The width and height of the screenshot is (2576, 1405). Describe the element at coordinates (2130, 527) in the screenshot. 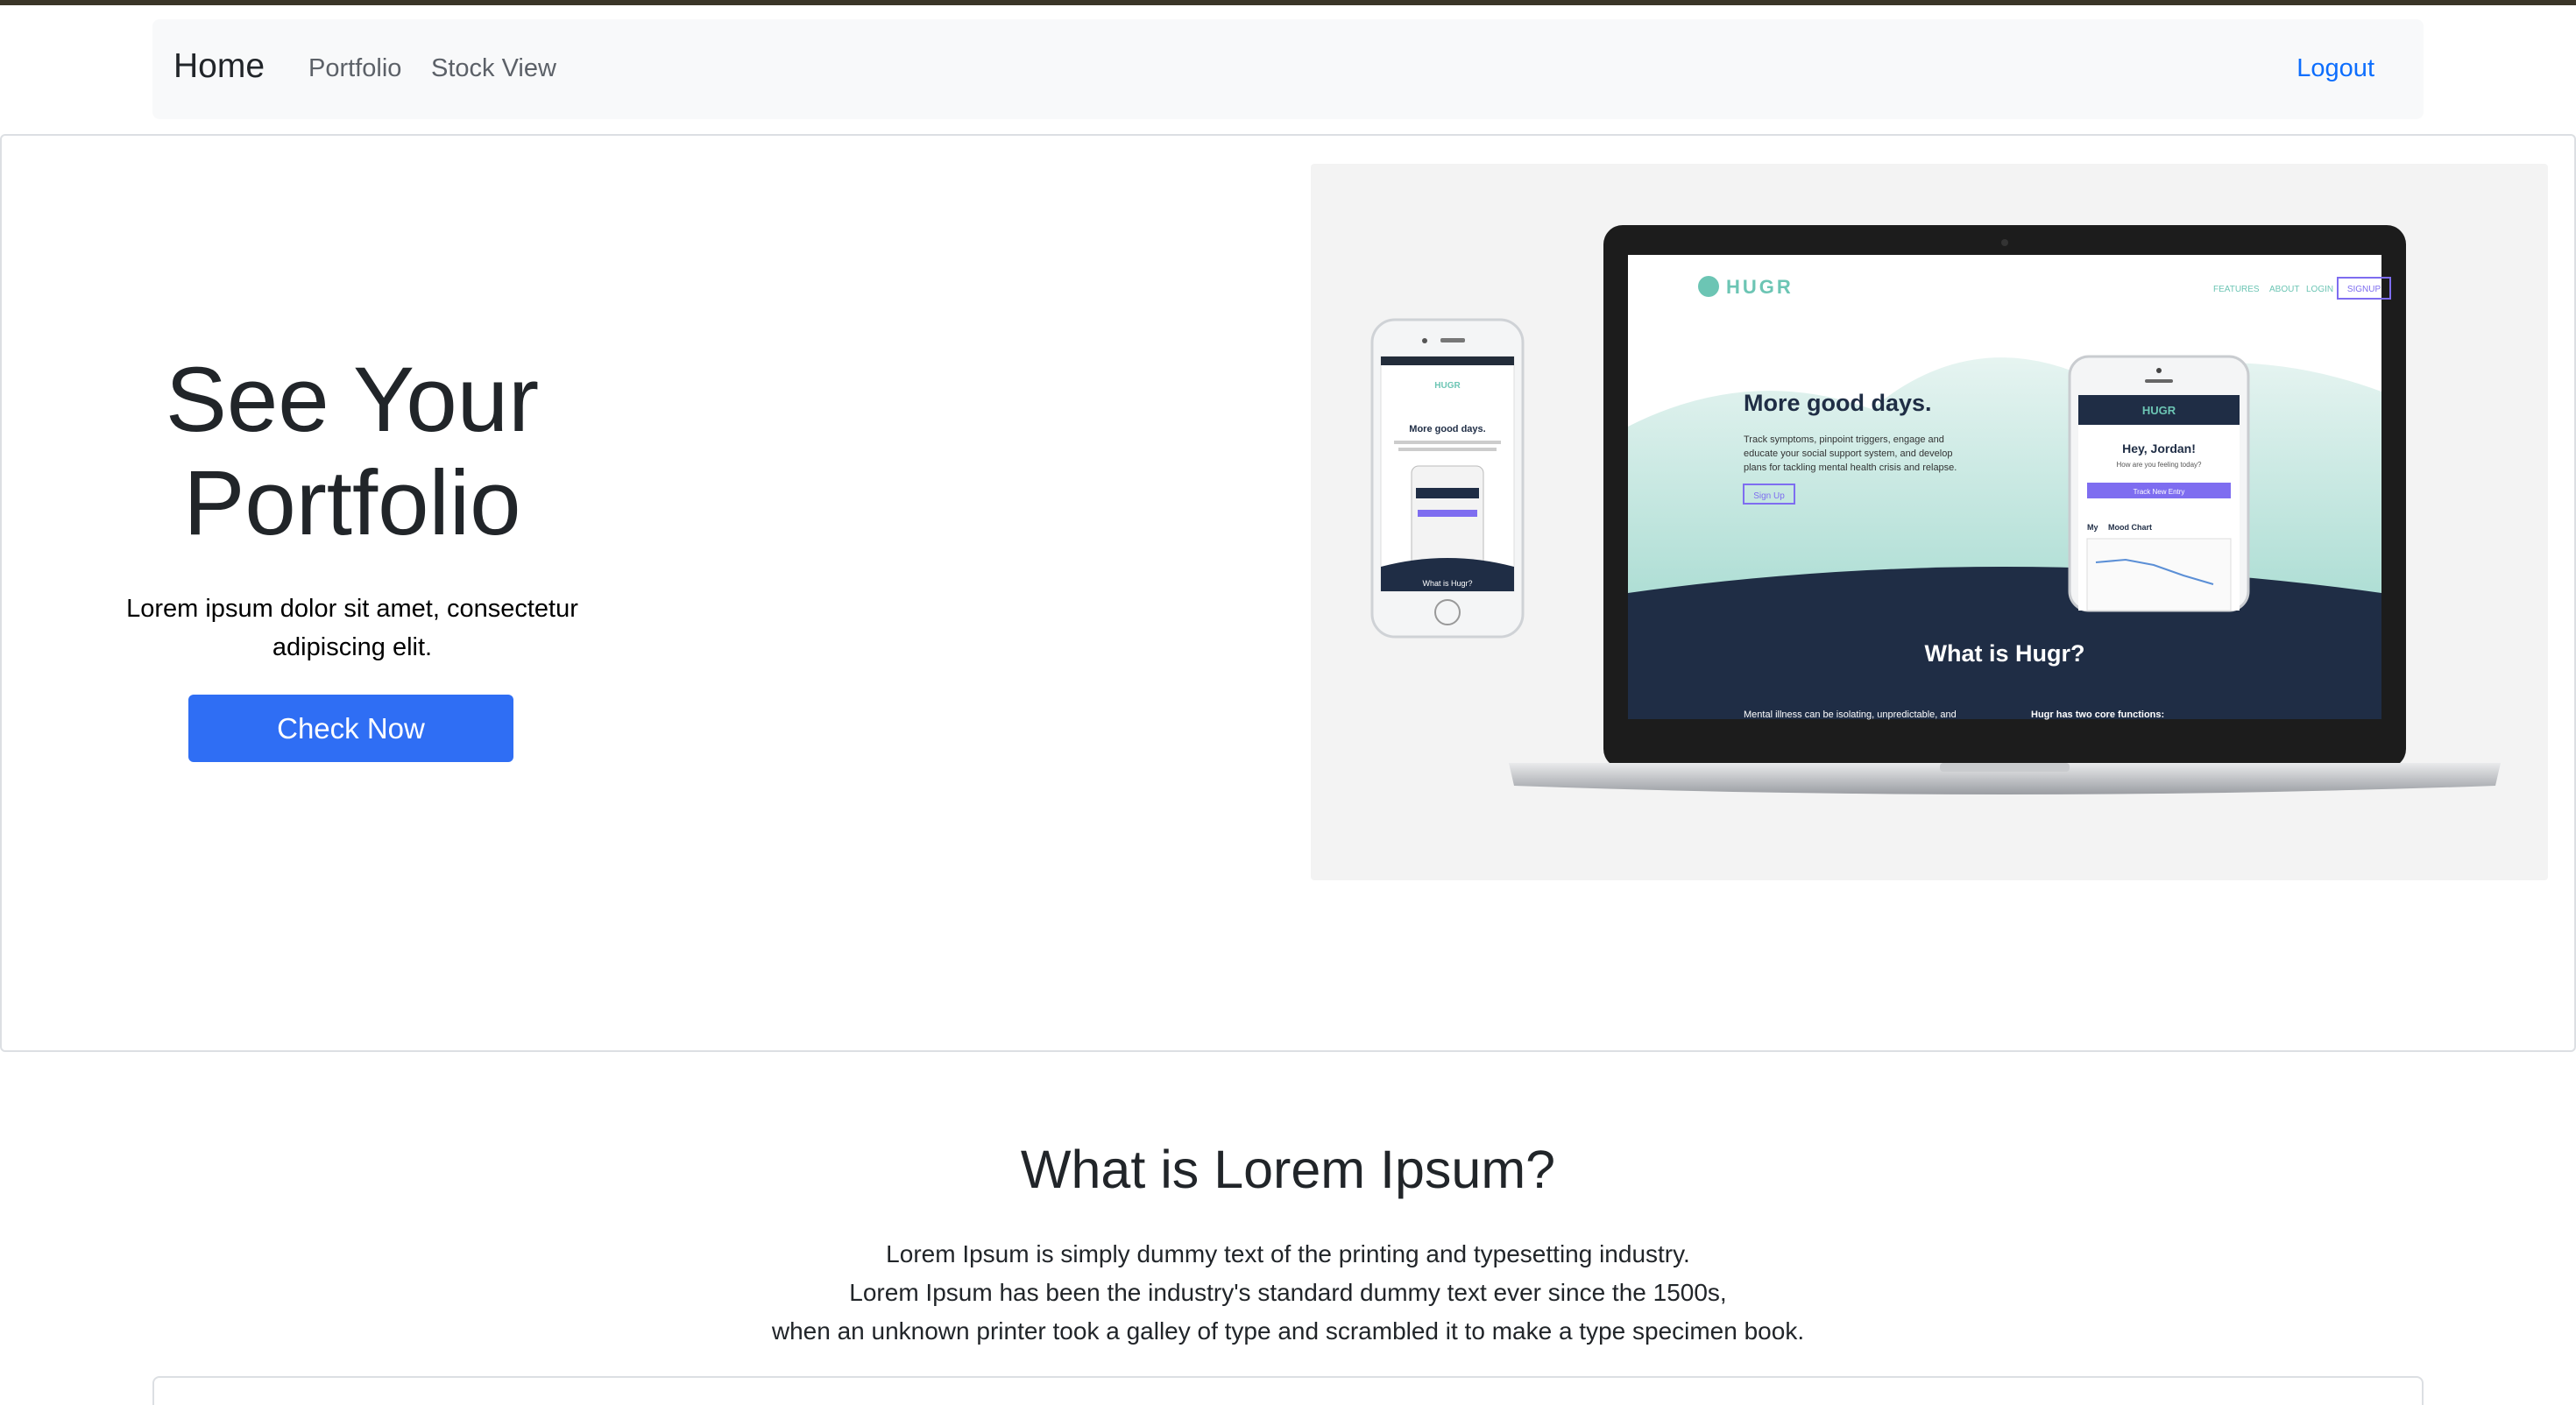

I see `svg-text: Mood Chart` at that location.